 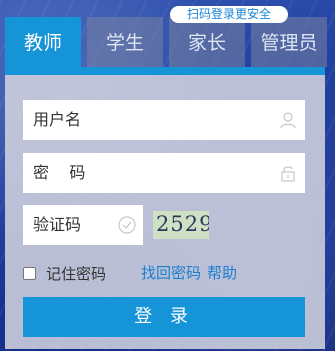 I want to click on captcha-image: 2529, so click(x=181, y=225).